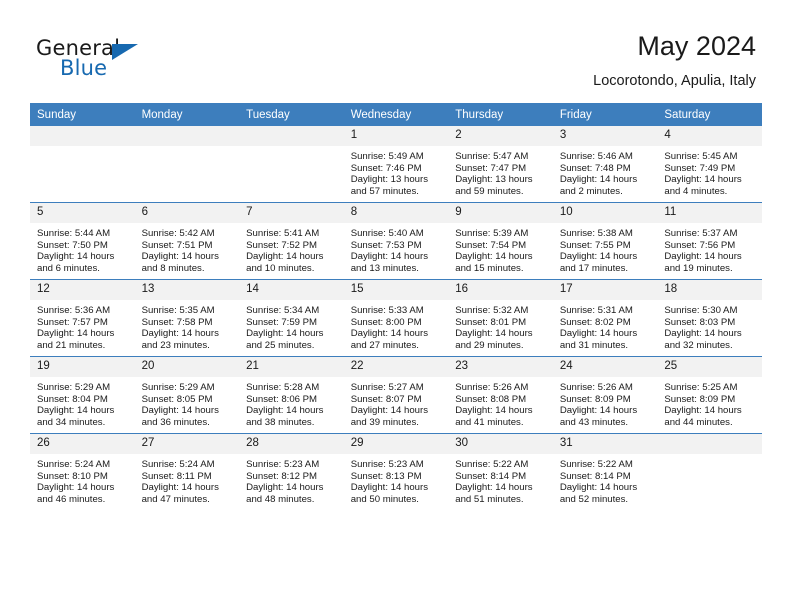  Describe the element at coordinates (283, 310) in the screenshot. I see `sunrise-time: Sunrise: 5:34 AM` at that location.